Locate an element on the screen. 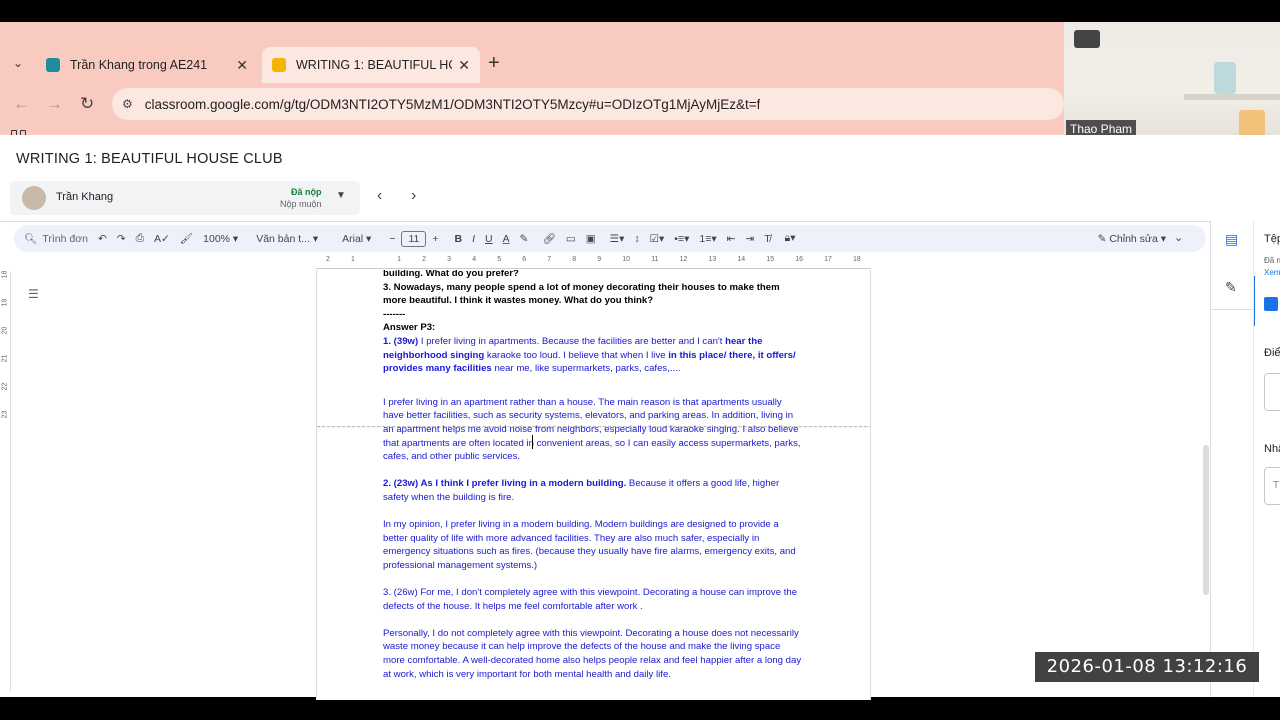  video-call-tile: Thao Pham is located at coordinates (1172, 80).